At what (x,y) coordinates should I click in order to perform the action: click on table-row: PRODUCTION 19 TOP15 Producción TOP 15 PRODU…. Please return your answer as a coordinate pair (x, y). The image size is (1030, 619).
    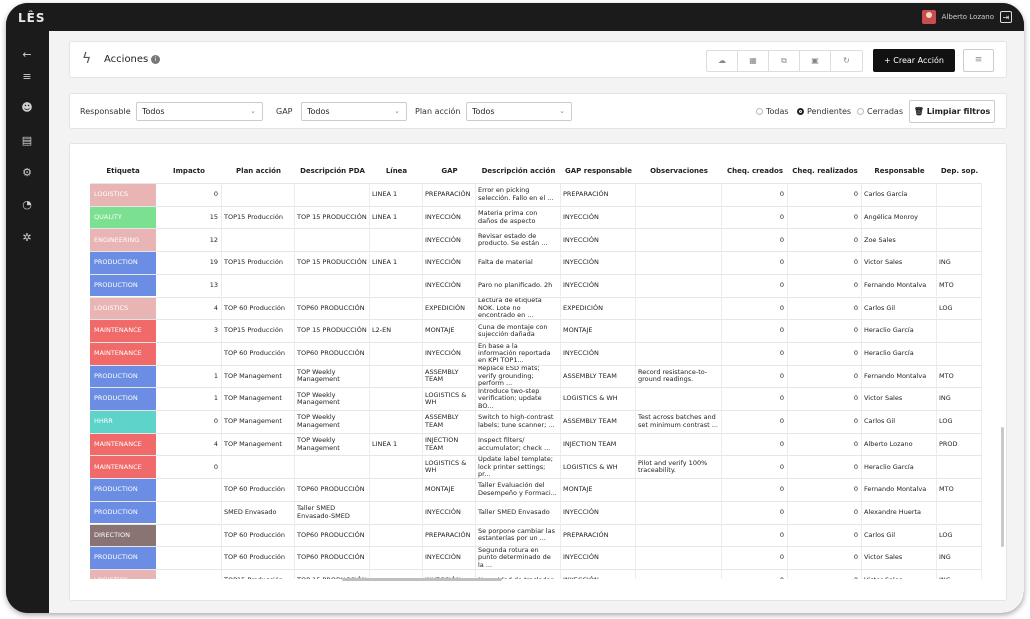
    Looking at the image, I should click on (536, 262).